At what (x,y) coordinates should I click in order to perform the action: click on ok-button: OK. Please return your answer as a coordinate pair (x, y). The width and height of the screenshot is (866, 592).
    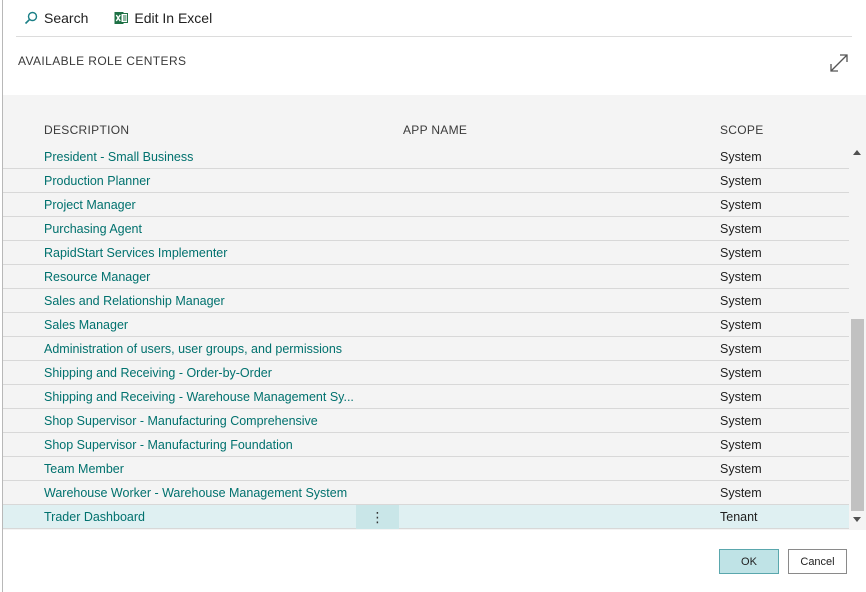
    Looking at the image, I should click on (749, 561).